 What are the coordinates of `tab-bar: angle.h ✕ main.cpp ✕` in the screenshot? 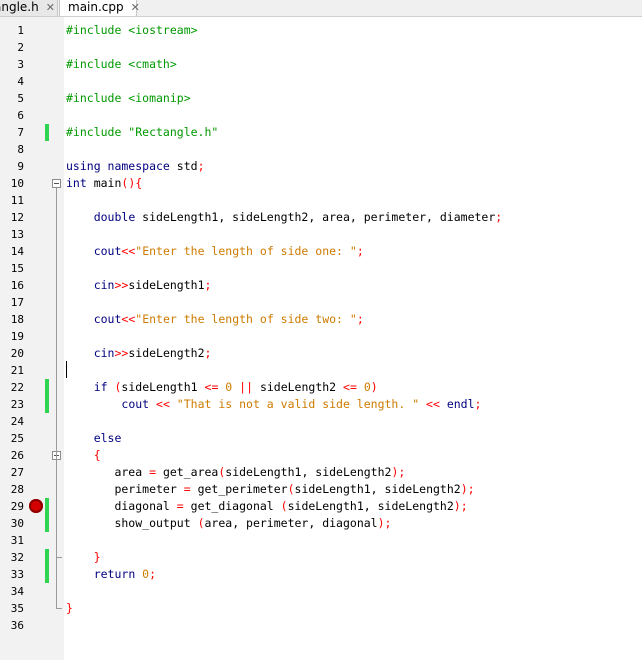 It's located at (321, 8).